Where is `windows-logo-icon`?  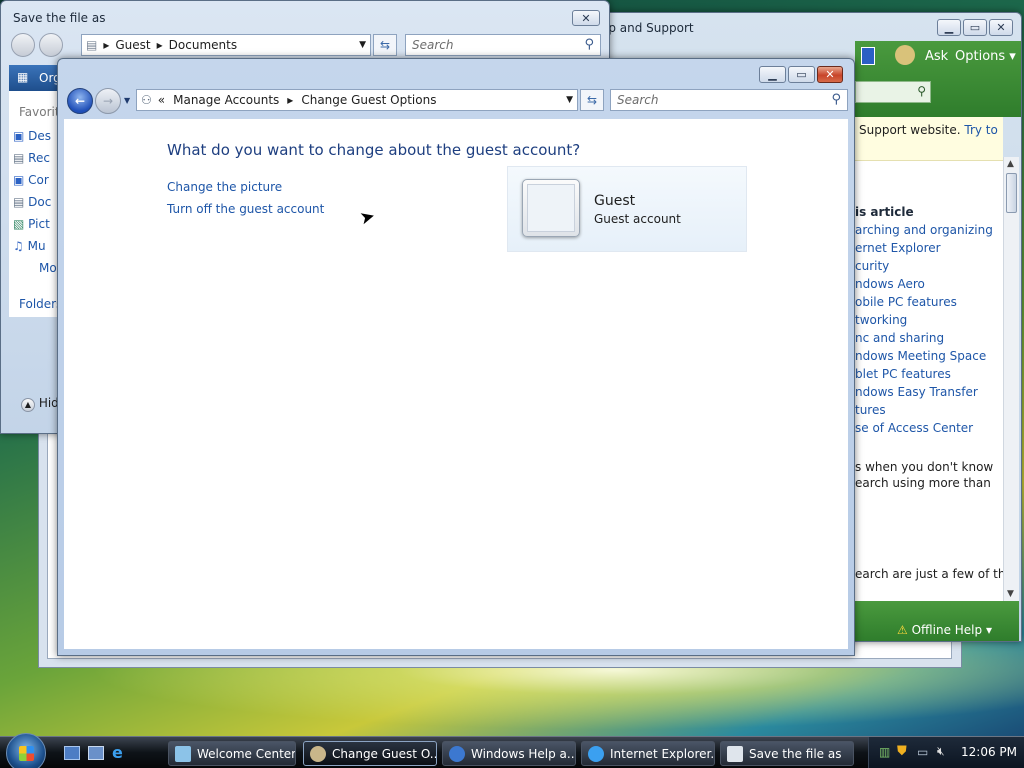 windows-logo-icon is located at coordinates (26, 753).